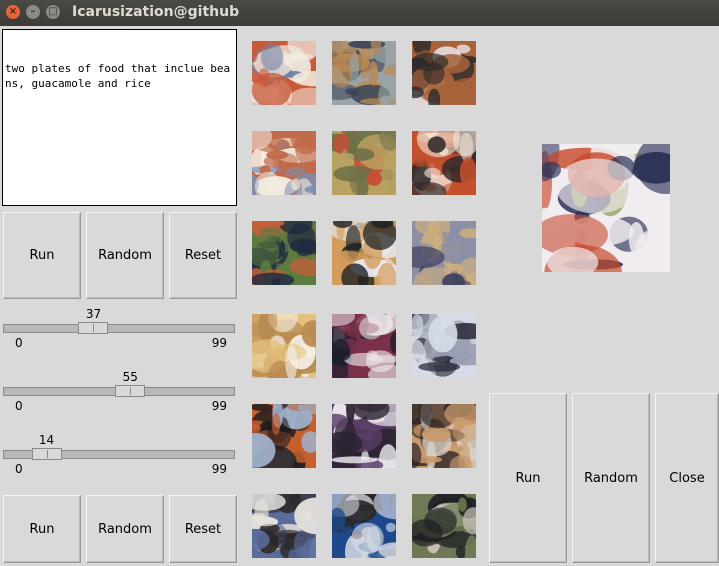  What do you see at coordinates (53, 12) in the screenshot?
I see `maximize-window-icon: □` at bounding box center [53, 12].